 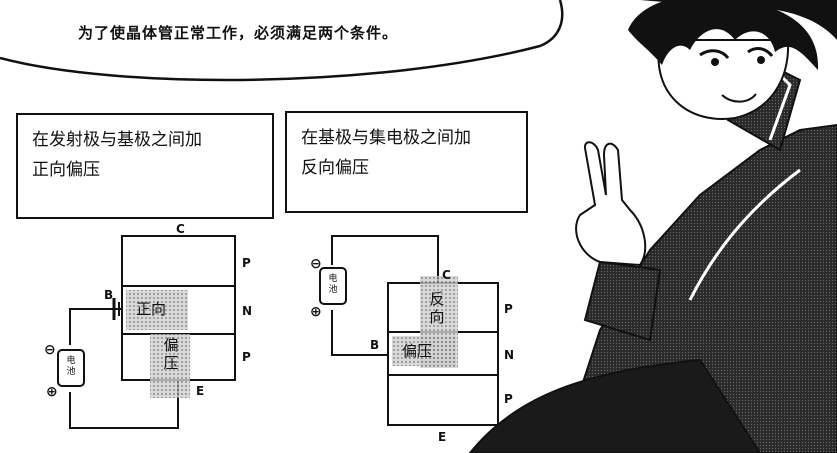 What do you see at coordinates (247, 311) in the screenshot?
I see `left-layer-n: N` at bounding box center [247, 311].